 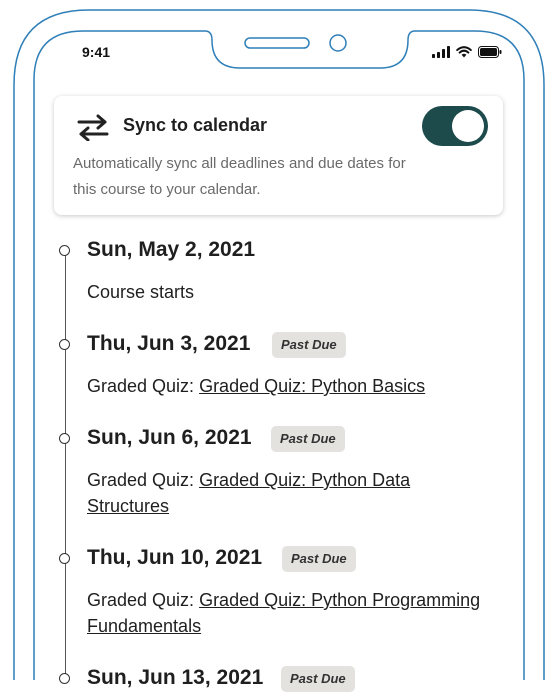 I want to click on toggle-knob, so click(x=468, y=126).